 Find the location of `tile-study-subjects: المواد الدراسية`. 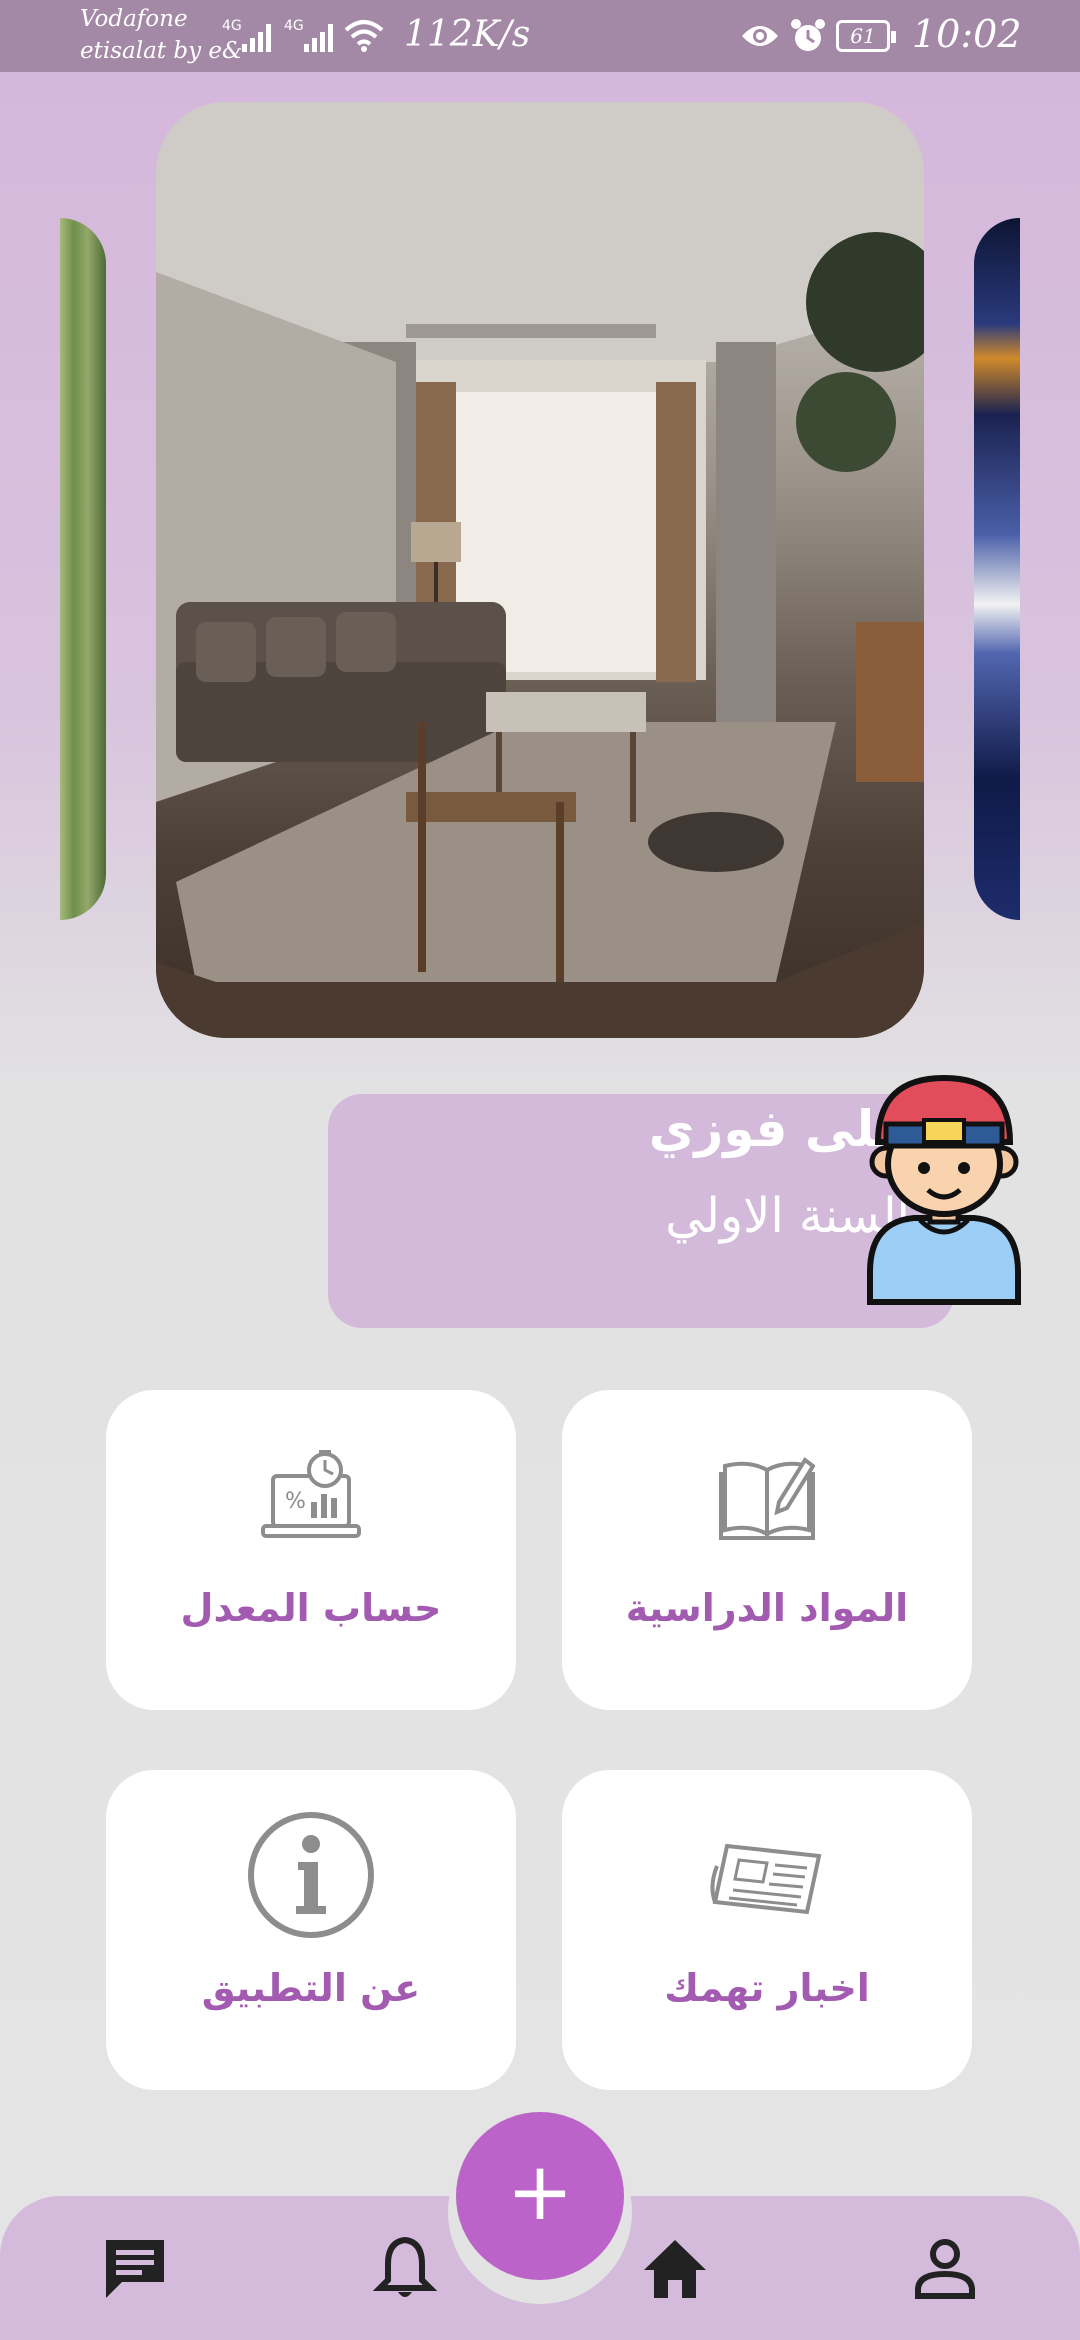

tile-study-subjects: المواد الدراسية is located at coordinates (767, 1550).